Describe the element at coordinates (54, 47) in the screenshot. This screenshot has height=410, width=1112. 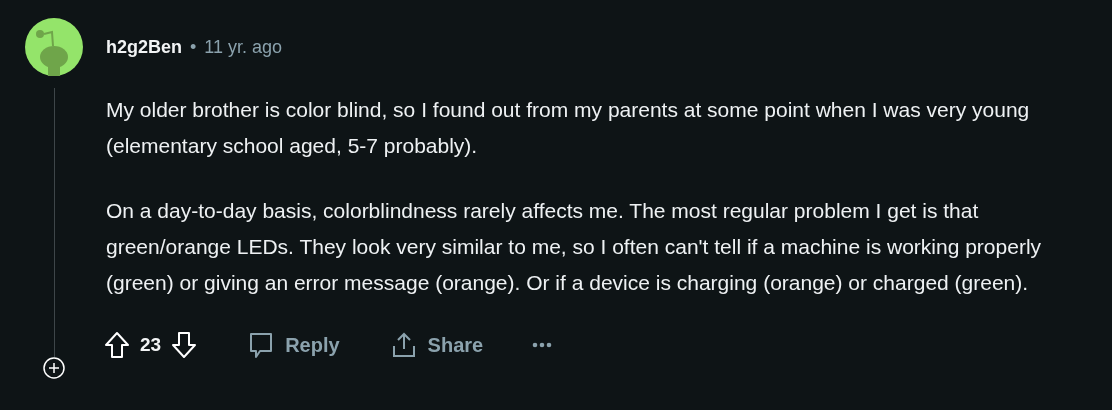
I see `avatar-icon` at that location.